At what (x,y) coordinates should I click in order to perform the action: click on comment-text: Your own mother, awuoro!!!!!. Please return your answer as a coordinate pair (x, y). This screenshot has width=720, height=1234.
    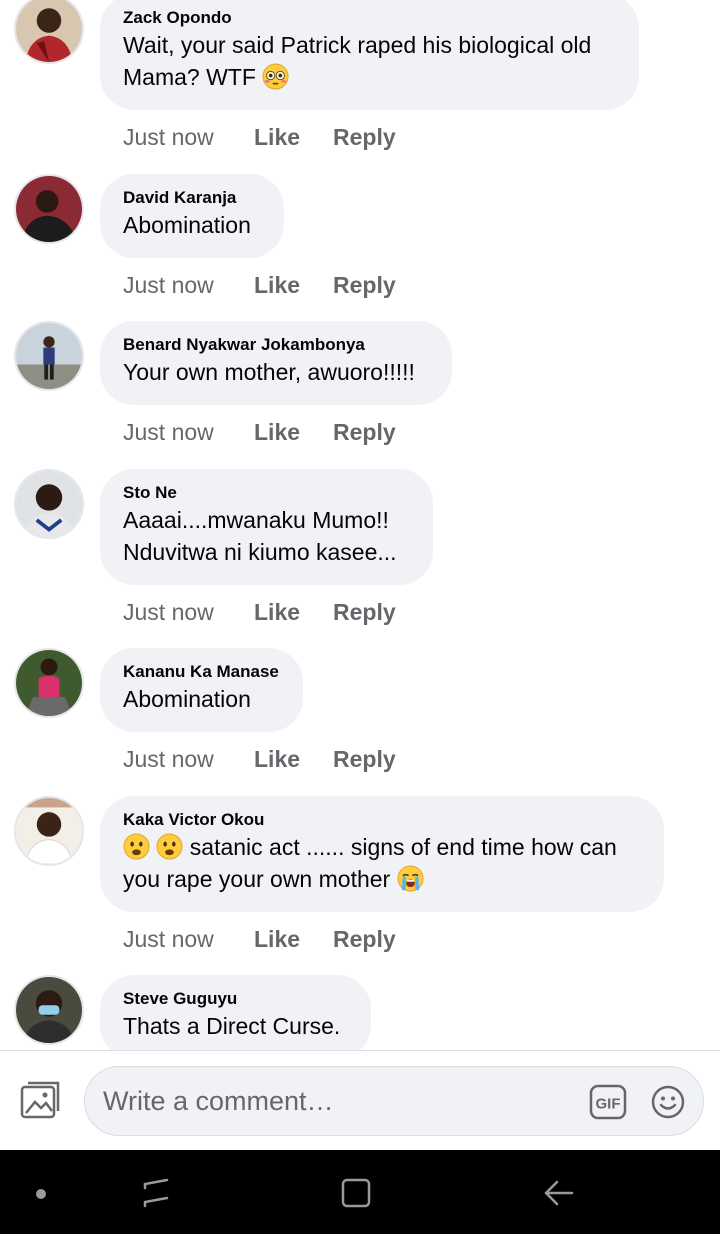
    Looking at the image, I should click on (269, 372).